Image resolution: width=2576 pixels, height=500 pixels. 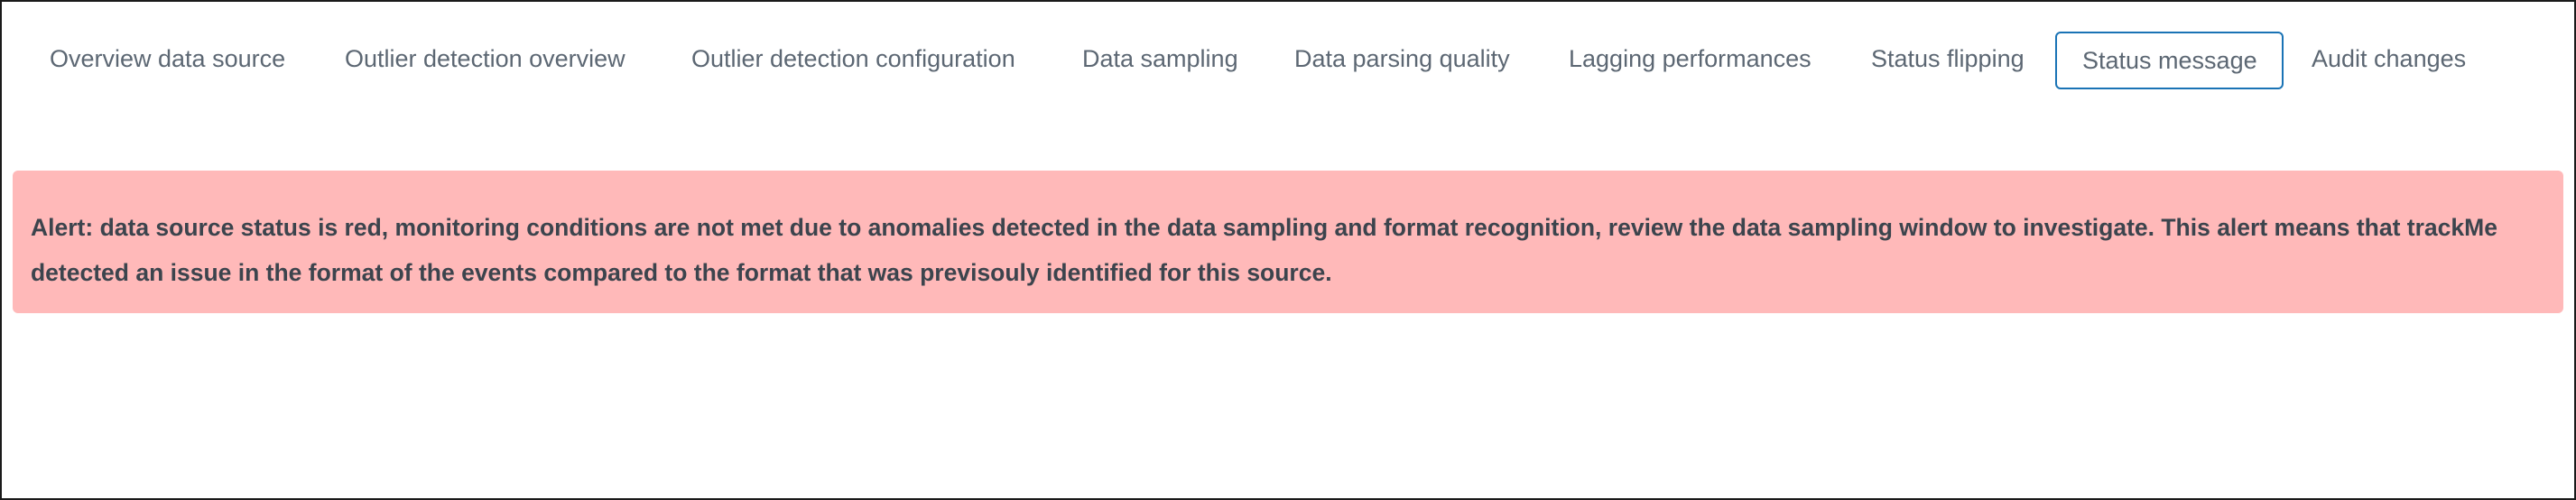 What do you see at coordinates (2169, 60) in the screenshot?
I see `tab-status-message: Status message` at bounding box center [2169, 60].